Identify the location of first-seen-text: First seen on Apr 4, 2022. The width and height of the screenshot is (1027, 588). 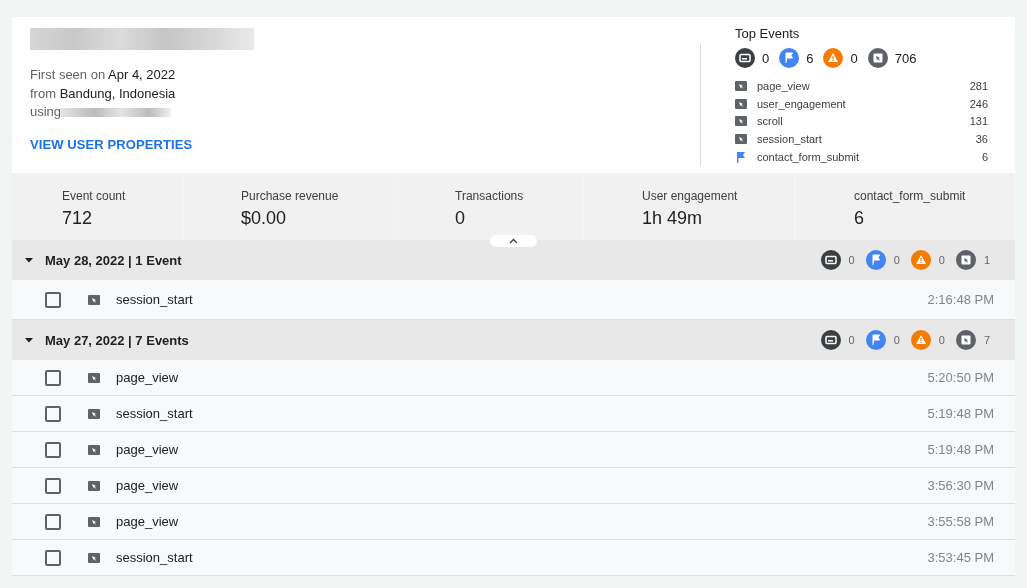
(103, 75).